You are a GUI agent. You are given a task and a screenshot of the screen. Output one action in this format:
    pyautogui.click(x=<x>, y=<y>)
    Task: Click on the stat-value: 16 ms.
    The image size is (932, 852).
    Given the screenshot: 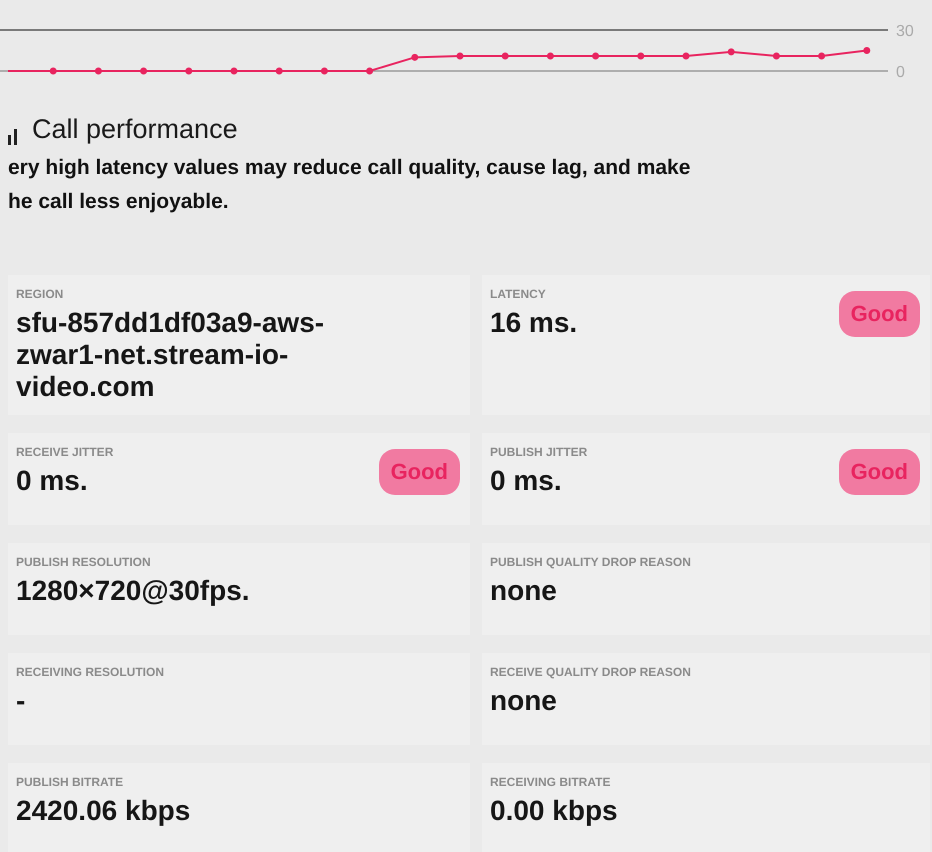 What is the action you would take?
    pyautogui.click(x=534, y=323)
    